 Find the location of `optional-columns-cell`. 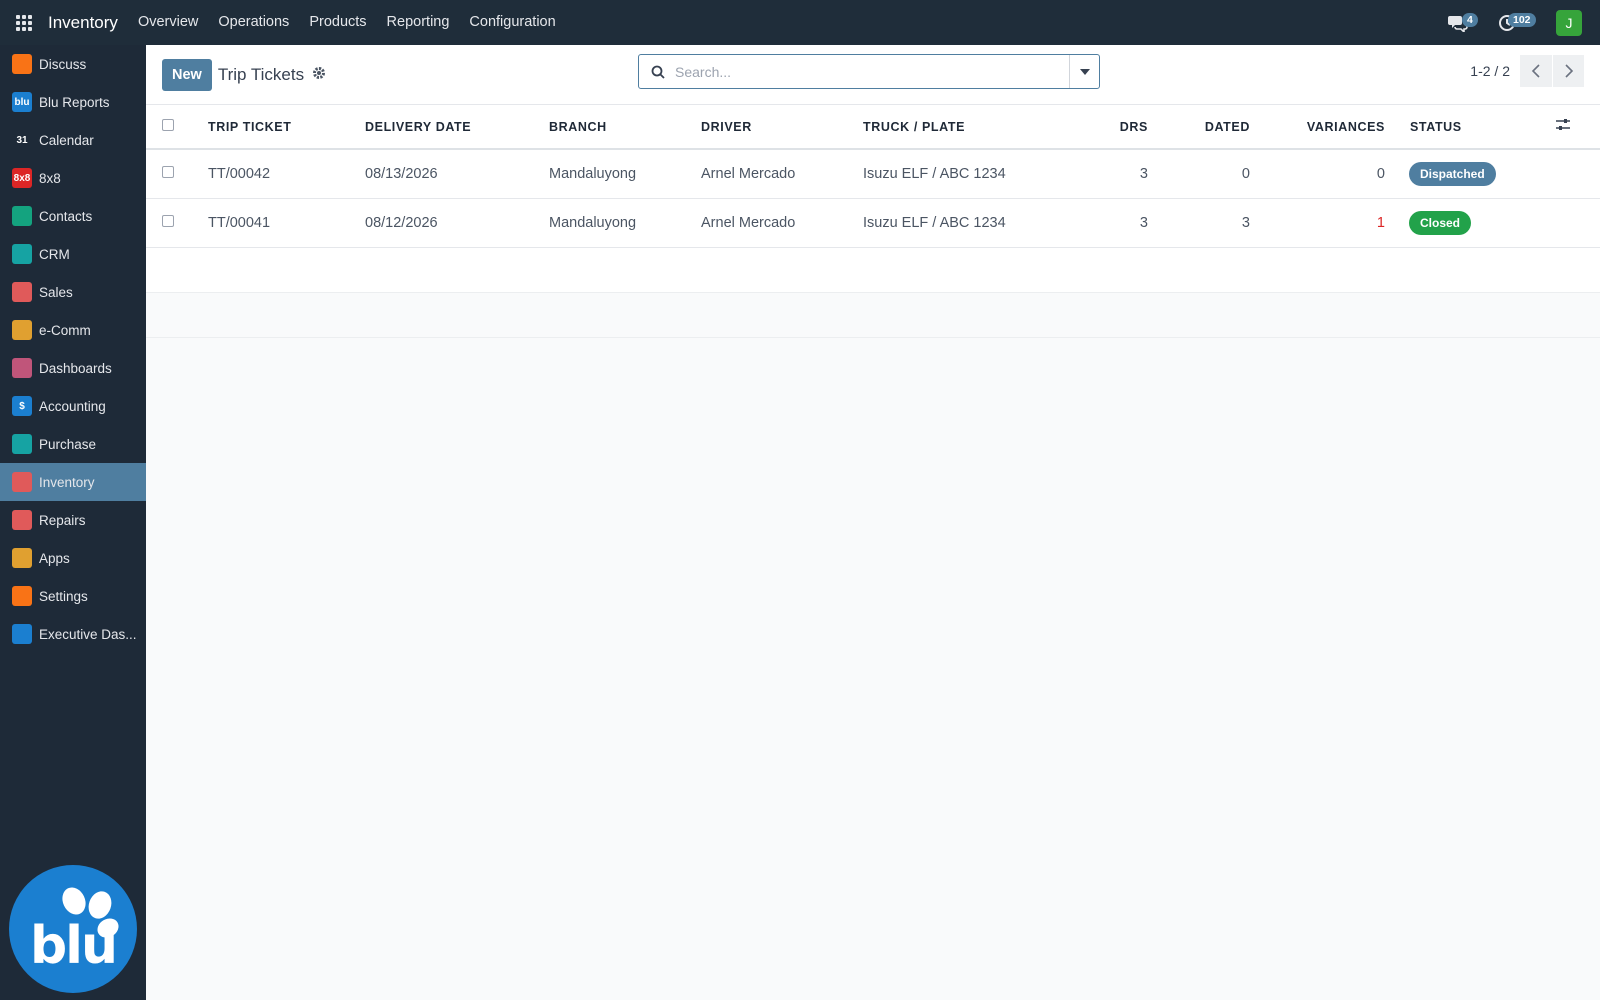

optional-columns-cell is located at coordinates (1577, 127).